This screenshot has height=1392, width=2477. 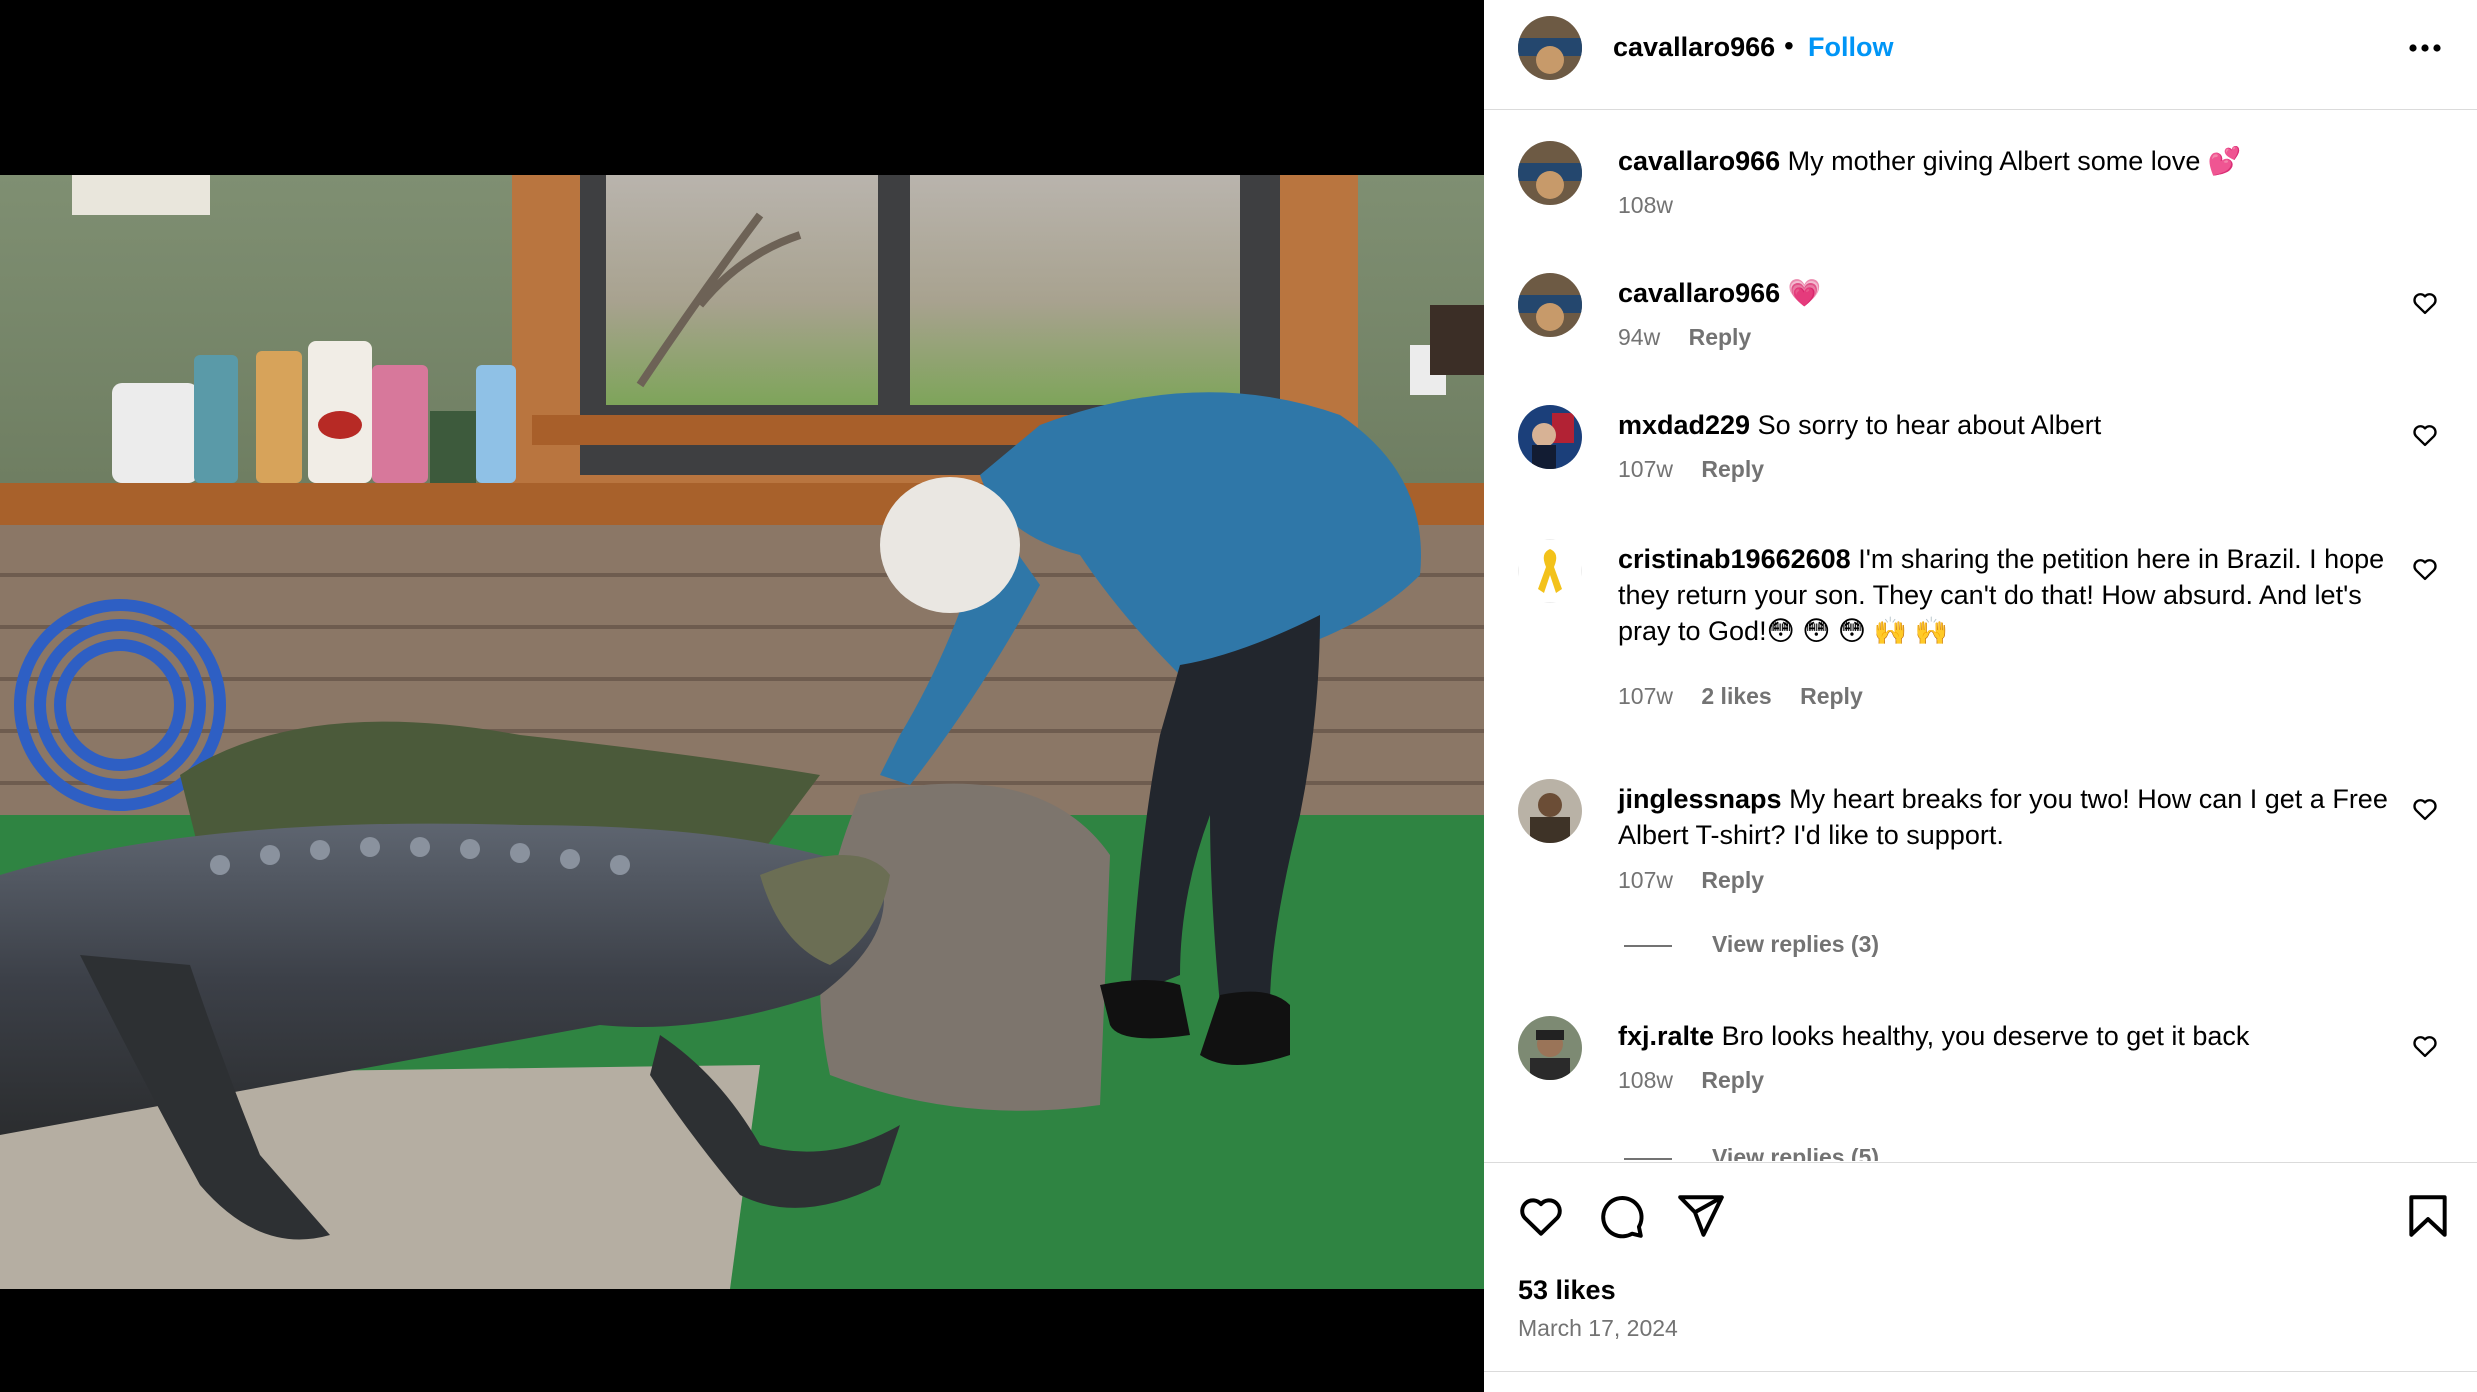 I want to click on comment-text-block: mxdad229 So sorry to hear about Albert, so click(x=2008, y=425).